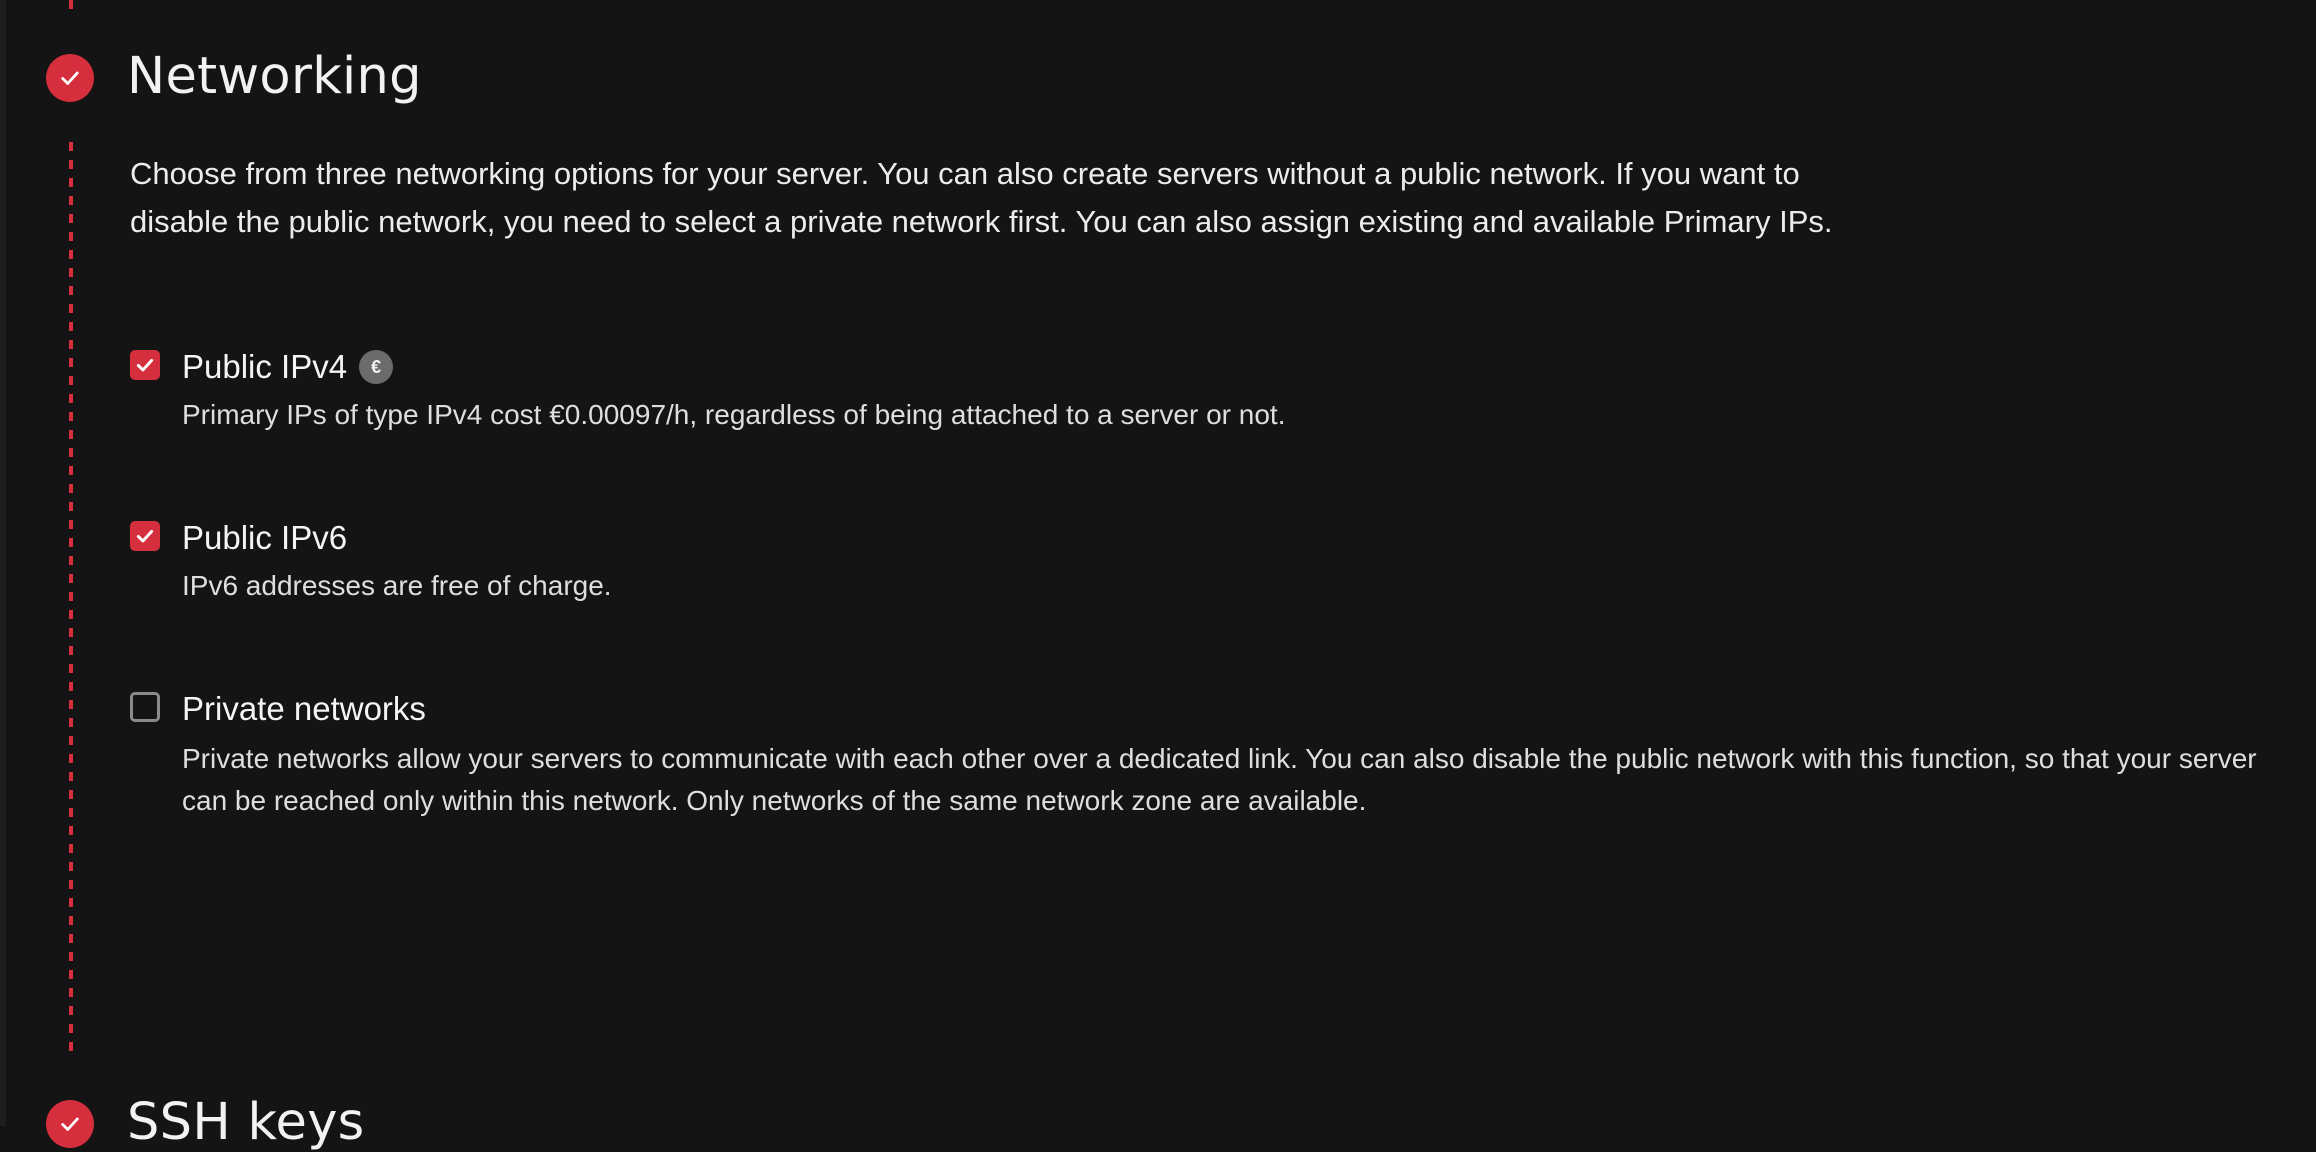 This screenshot has width=2316, height=1152. Describe the element at coordinates (3, 563) in the screenshot. I see `window-left-border` at that location.